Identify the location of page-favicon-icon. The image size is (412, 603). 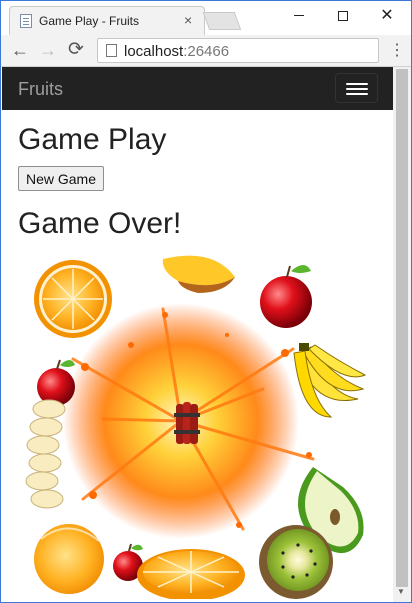
(26, 21).